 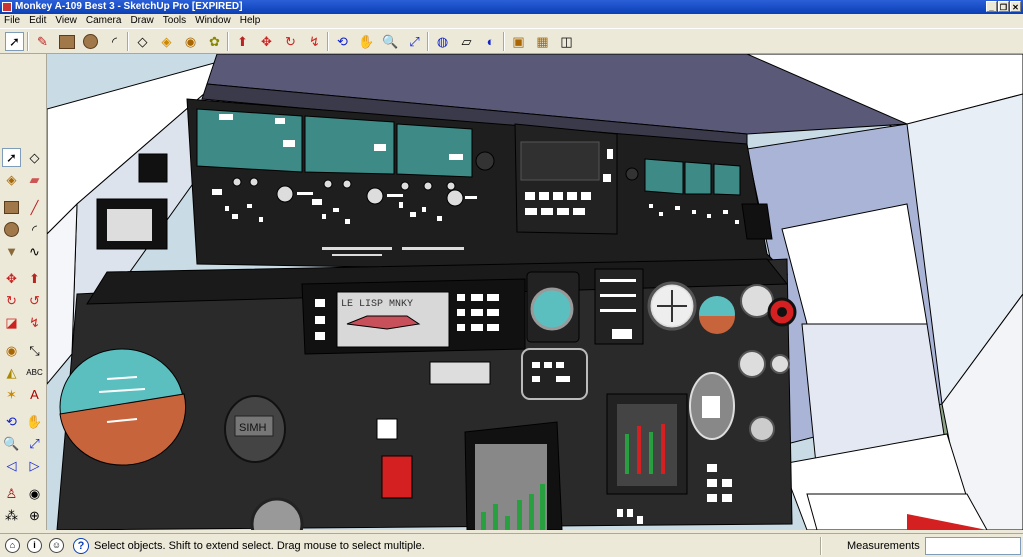 I want to click on menu-window: Window, so click(x=213, y=21).